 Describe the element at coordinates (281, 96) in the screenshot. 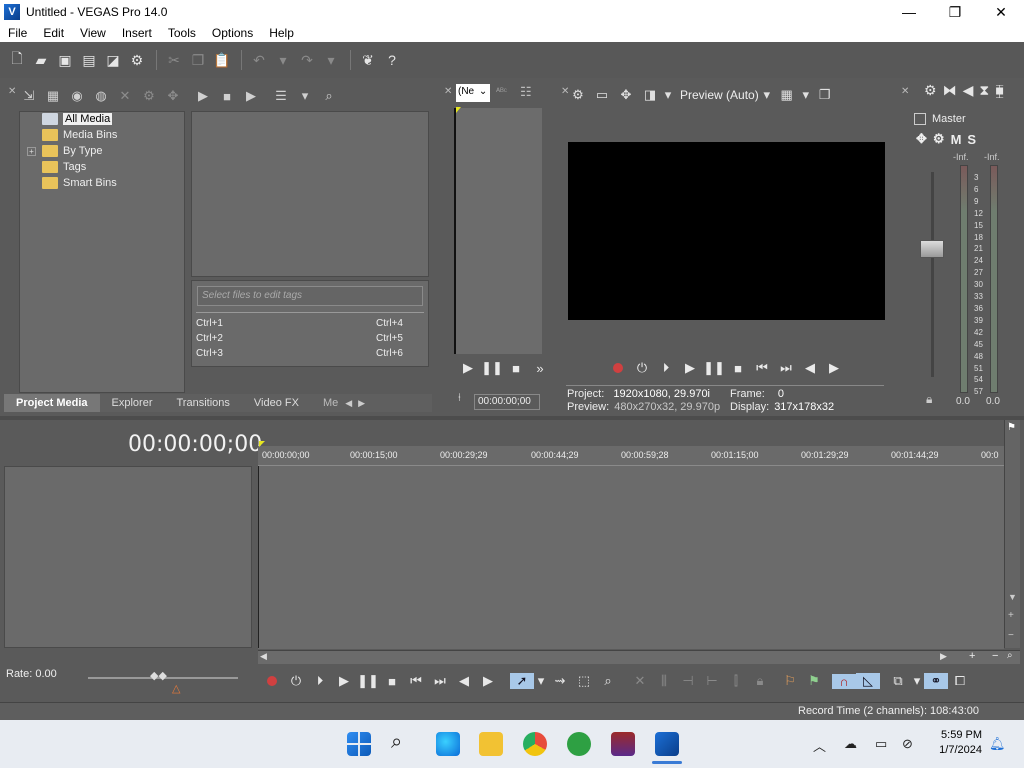

I see `views-icon: ☰` at that location.